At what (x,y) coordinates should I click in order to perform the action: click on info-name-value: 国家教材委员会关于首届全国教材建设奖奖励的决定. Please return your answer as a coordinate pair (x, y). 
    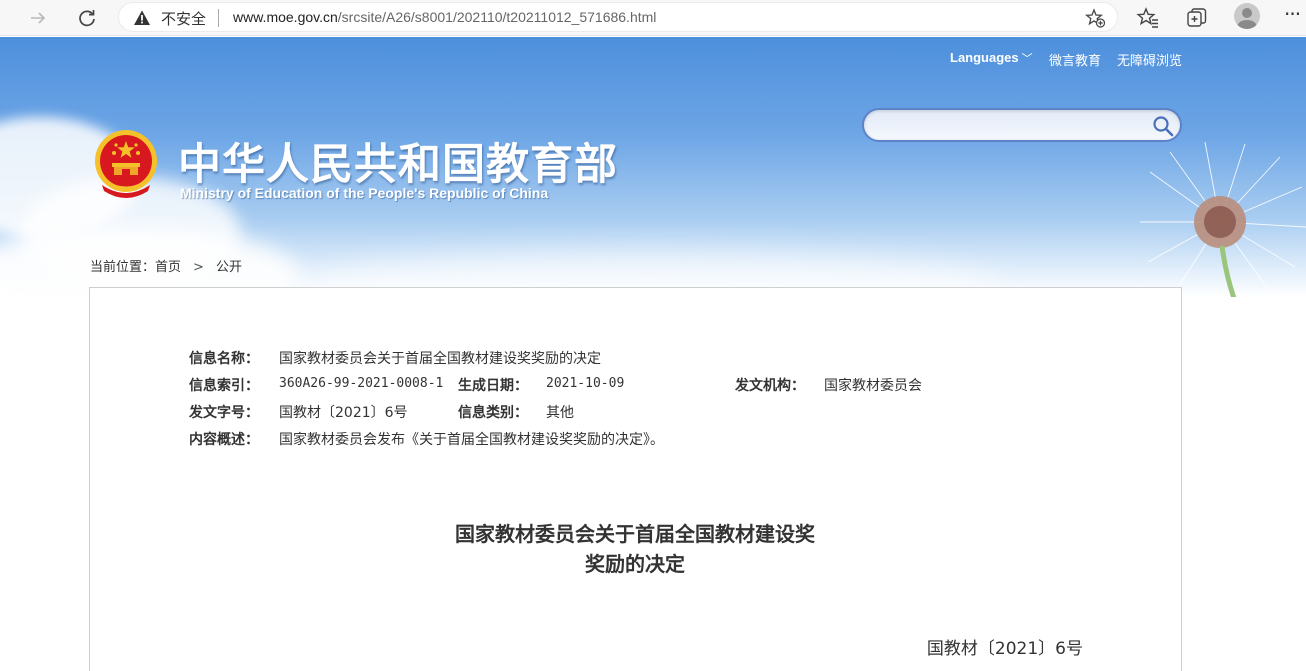
    Looking at the image, I should click on (440, 359).